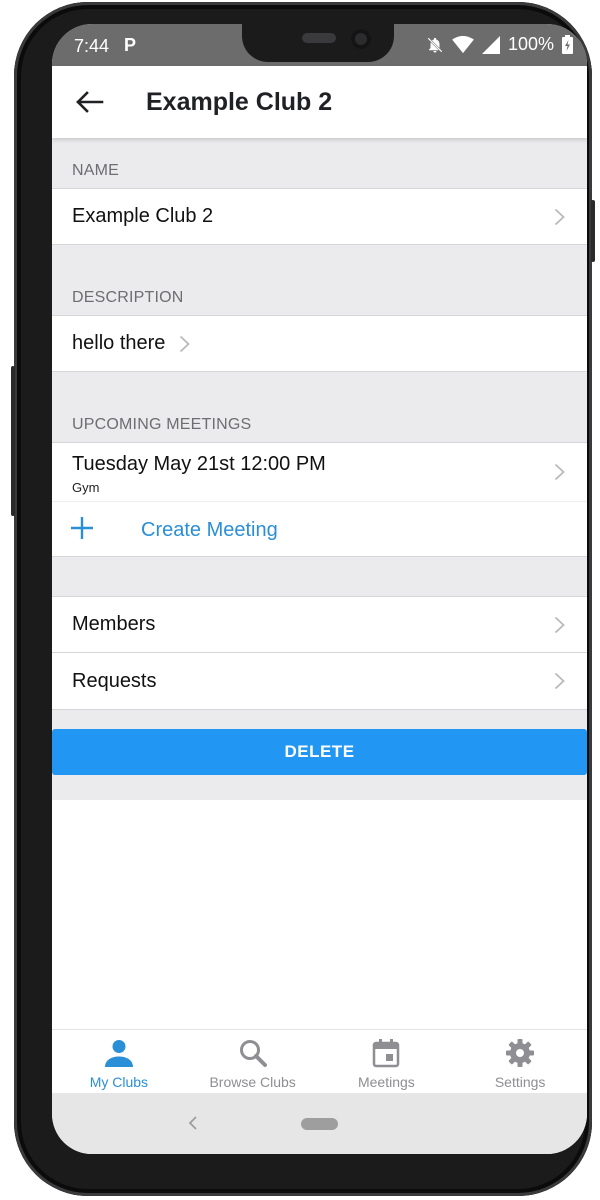  Describe the element at coordinates (119, 343) in the screenshot. I see `description-value: hello there` at that location.